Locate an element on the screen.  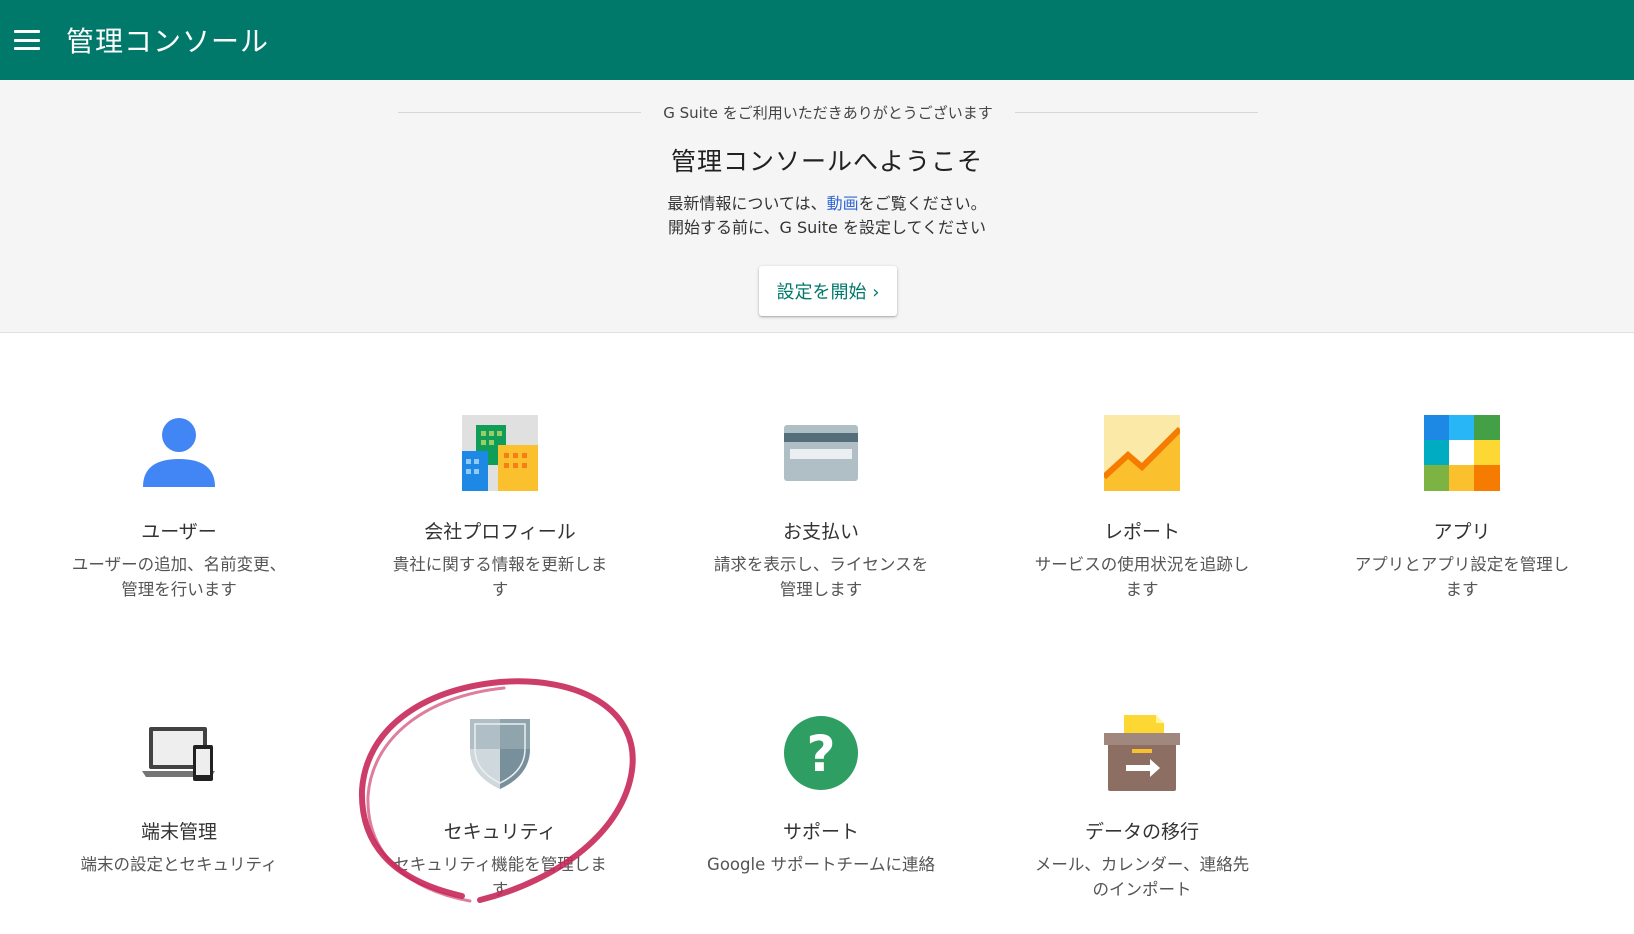
tile-billing: お支払い 請求を表示し、ライセンスを管理します is located at coordinates (821, 508).